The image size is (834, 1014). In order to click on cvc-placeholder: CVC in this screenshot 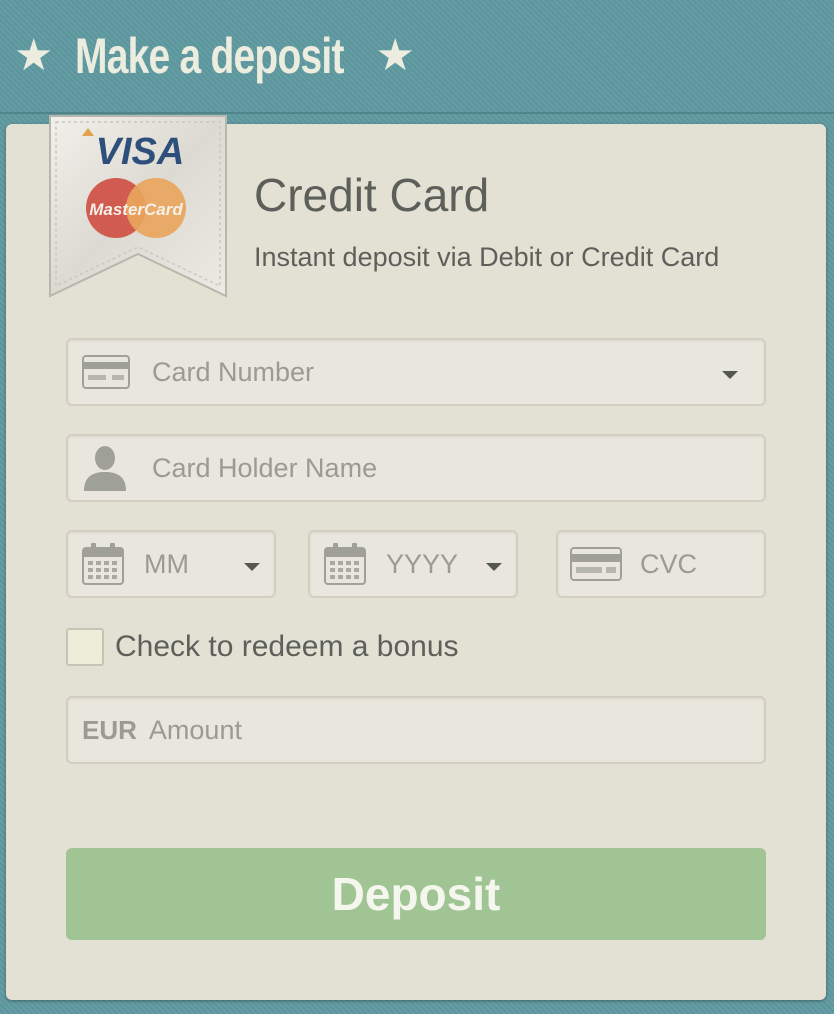, I will do `click(669, 563)`.